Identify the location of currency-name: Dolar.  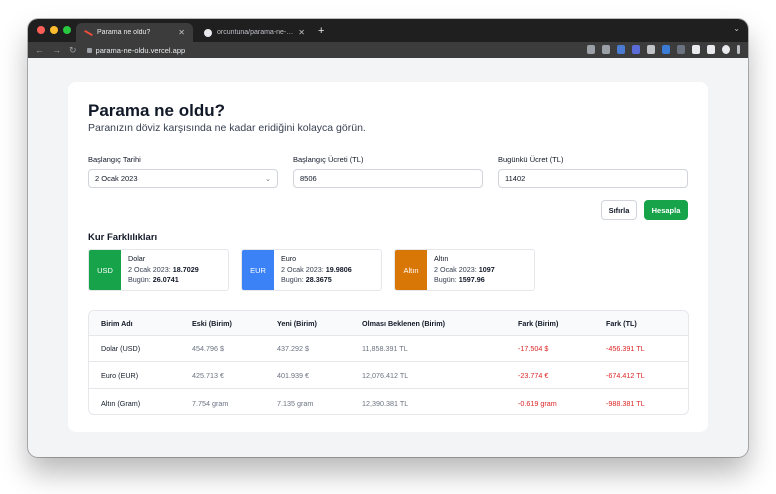
(137, 258).